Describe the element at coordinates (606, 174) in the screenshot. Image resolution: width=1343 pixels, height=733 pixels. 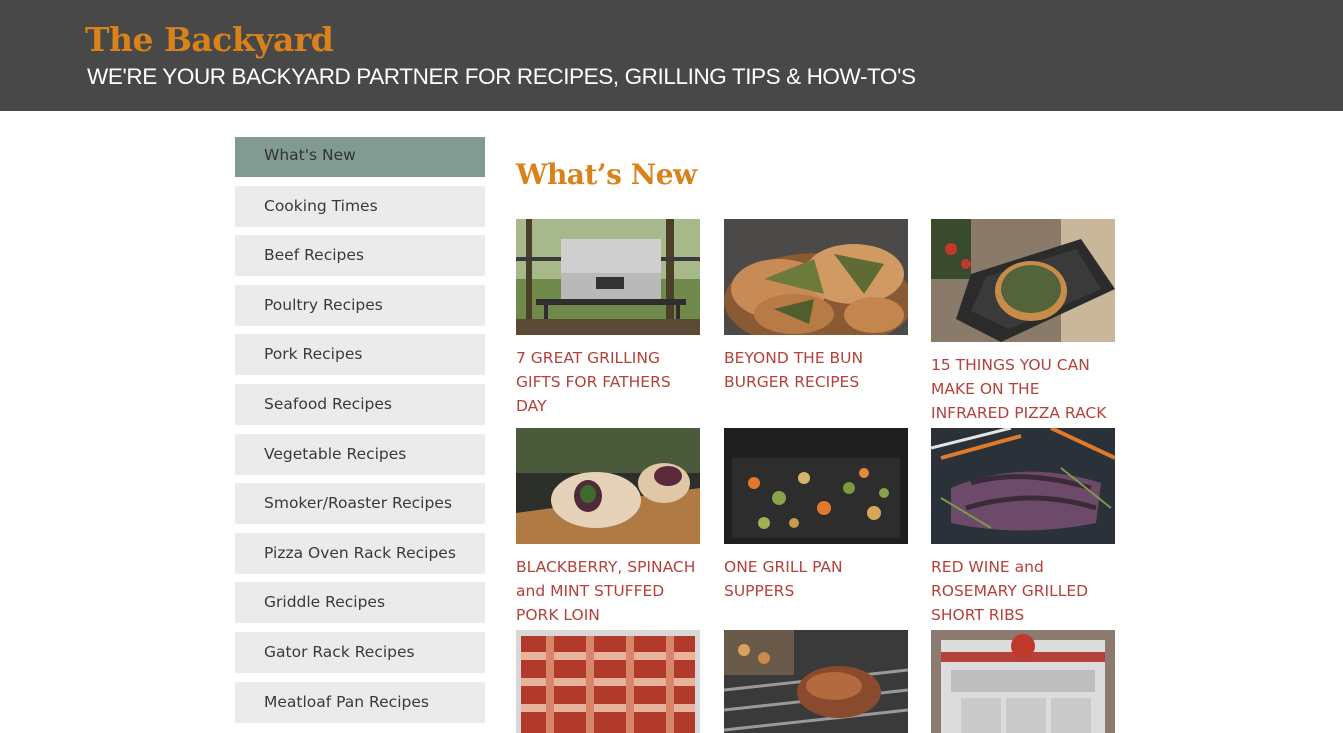
I see `page-title: What’s New` at that location.